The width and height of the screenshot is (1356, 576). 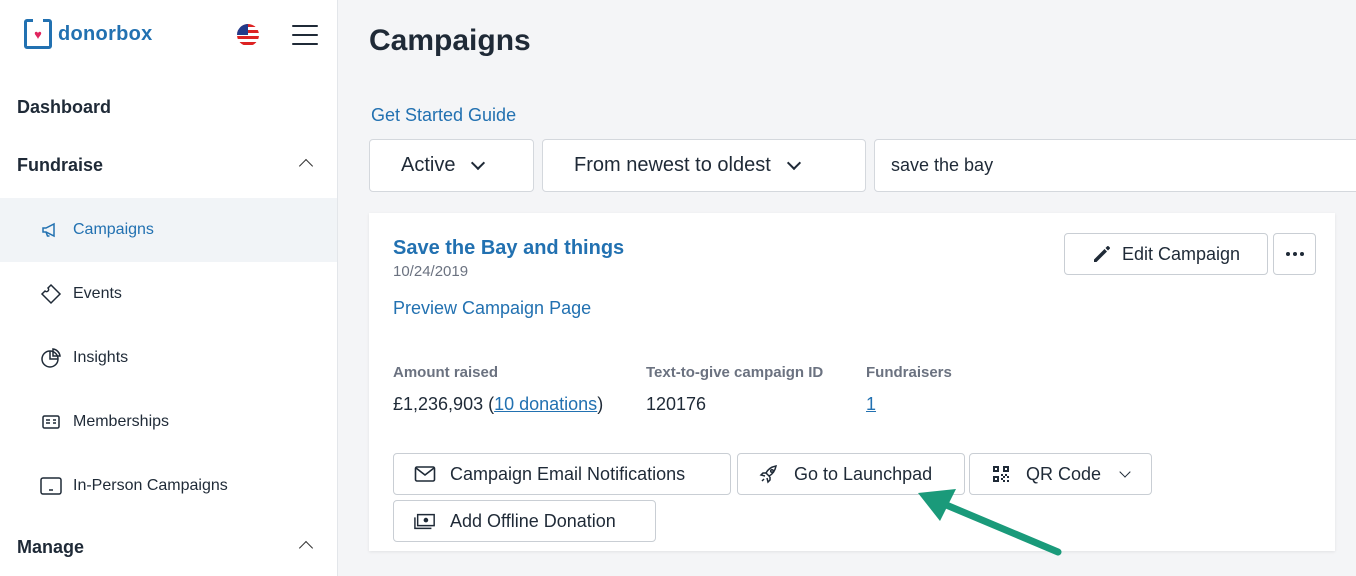 I want to click on page-title: Campaigns, so click(x=450, y=40).